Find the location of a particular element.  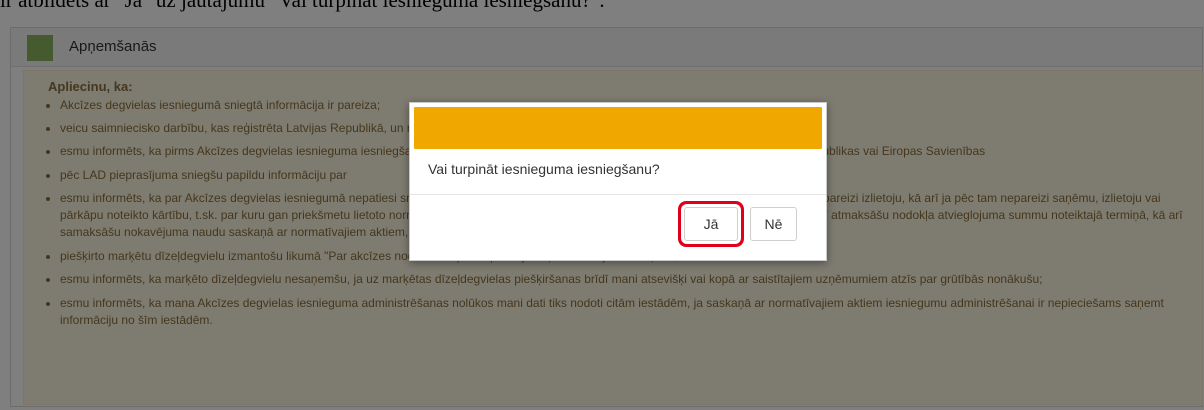

dialog-divider is located at coordinates (618, 194).